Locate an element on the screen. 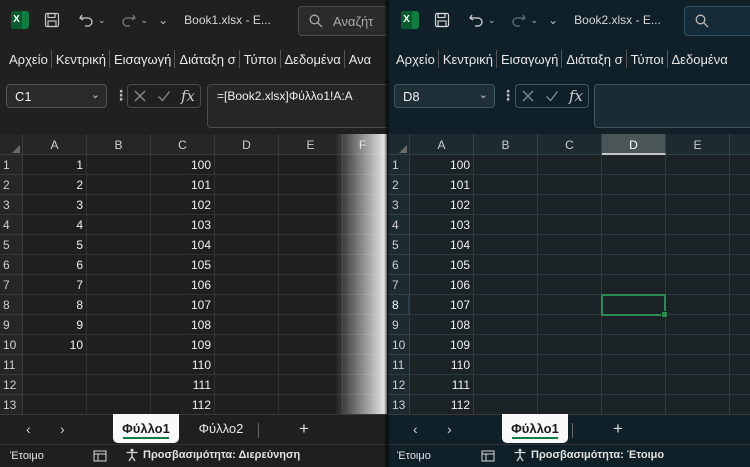 Image resolution: width=750 pixels, height=467 pixels. name-box: C1 ⌄ is located at coordinates (56, 96).